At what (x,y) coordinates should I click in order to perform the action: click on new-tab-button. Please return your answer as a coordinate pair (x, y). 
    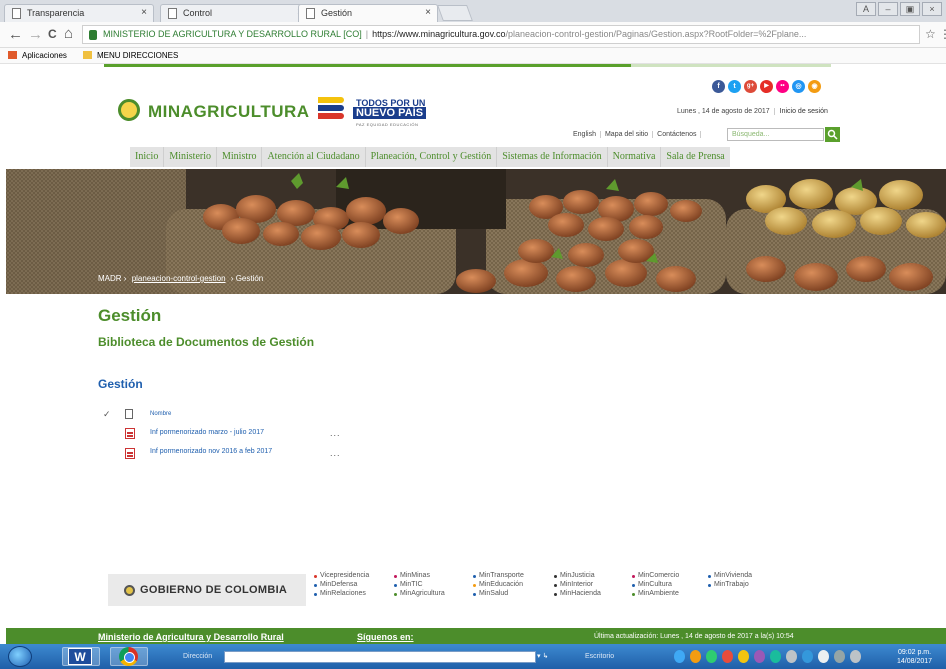
    Looking at the image, I should click on (455, 13).